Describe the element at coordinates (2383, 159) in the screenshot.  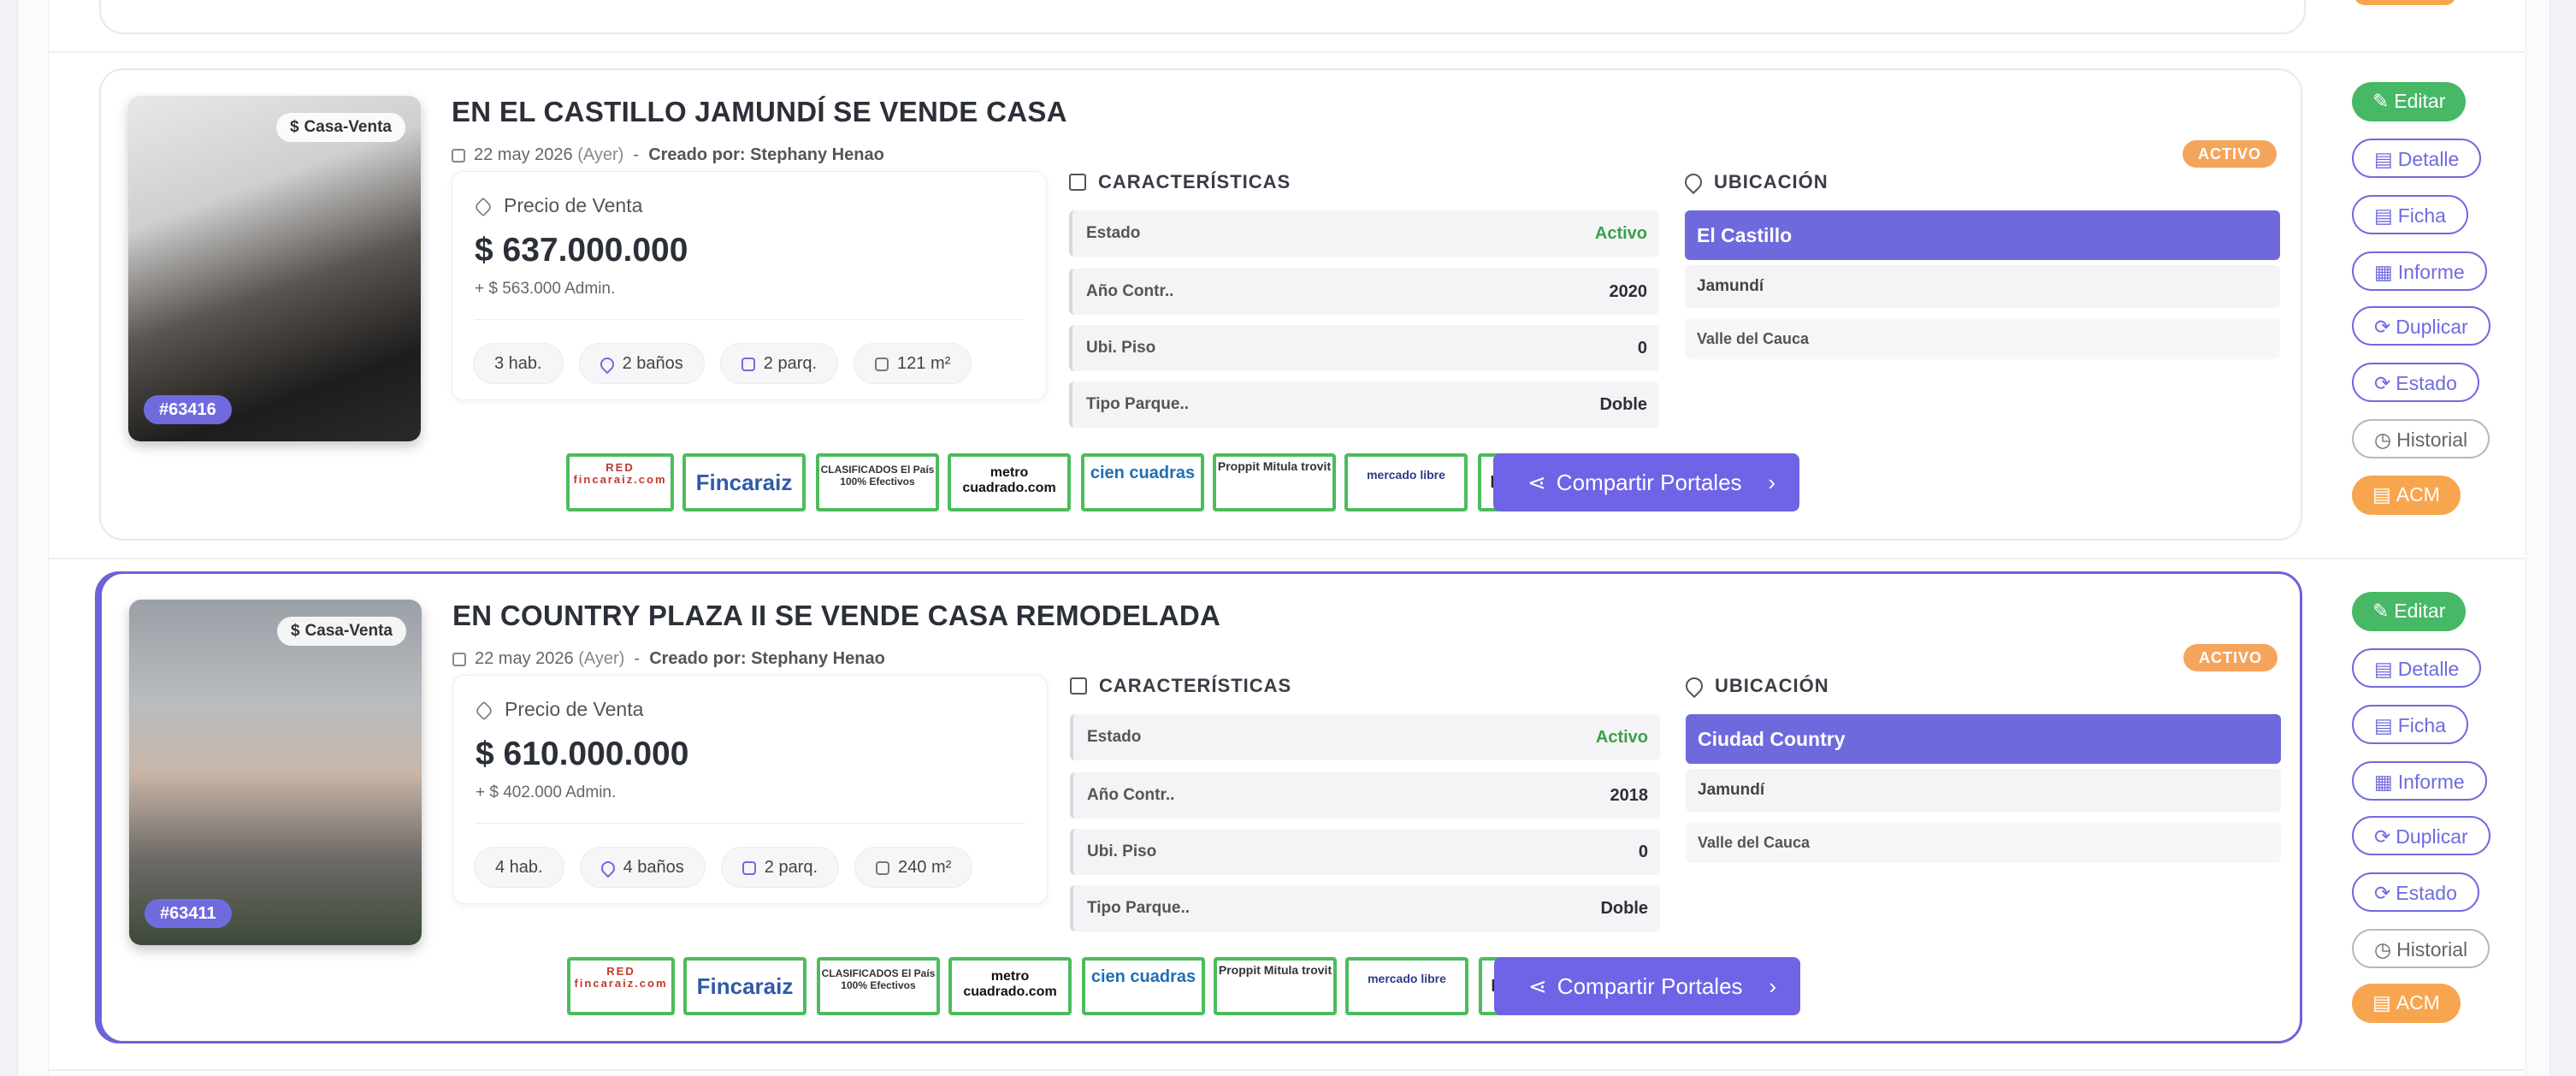
I see `detail-icon: ▤` at that location.